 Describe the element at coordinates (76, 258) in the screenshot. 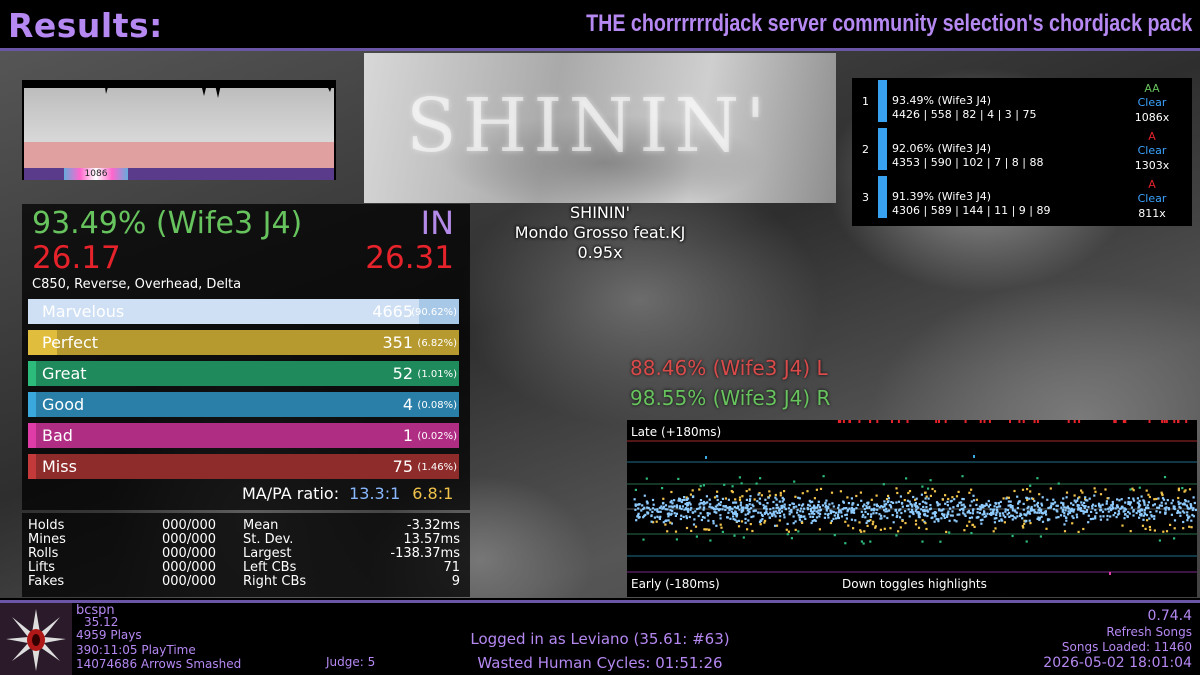

I see `msd-value: 26.17` at that location.